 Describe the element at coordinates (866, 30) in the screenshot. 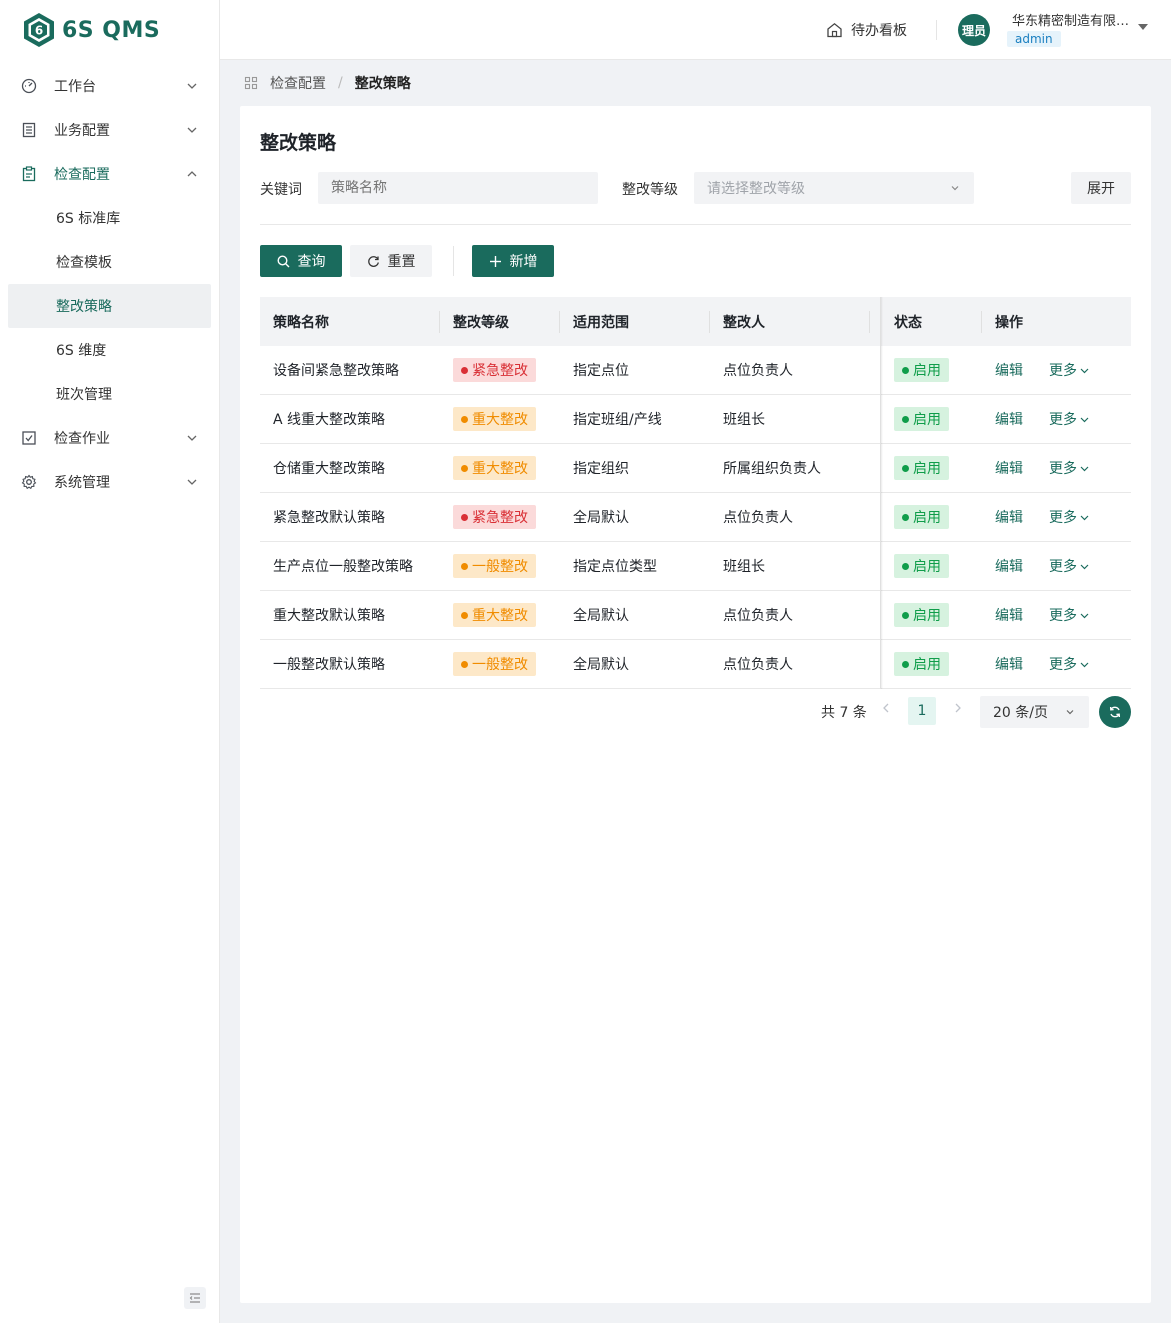

I see `todo-board-link: 待办看板` at that location.